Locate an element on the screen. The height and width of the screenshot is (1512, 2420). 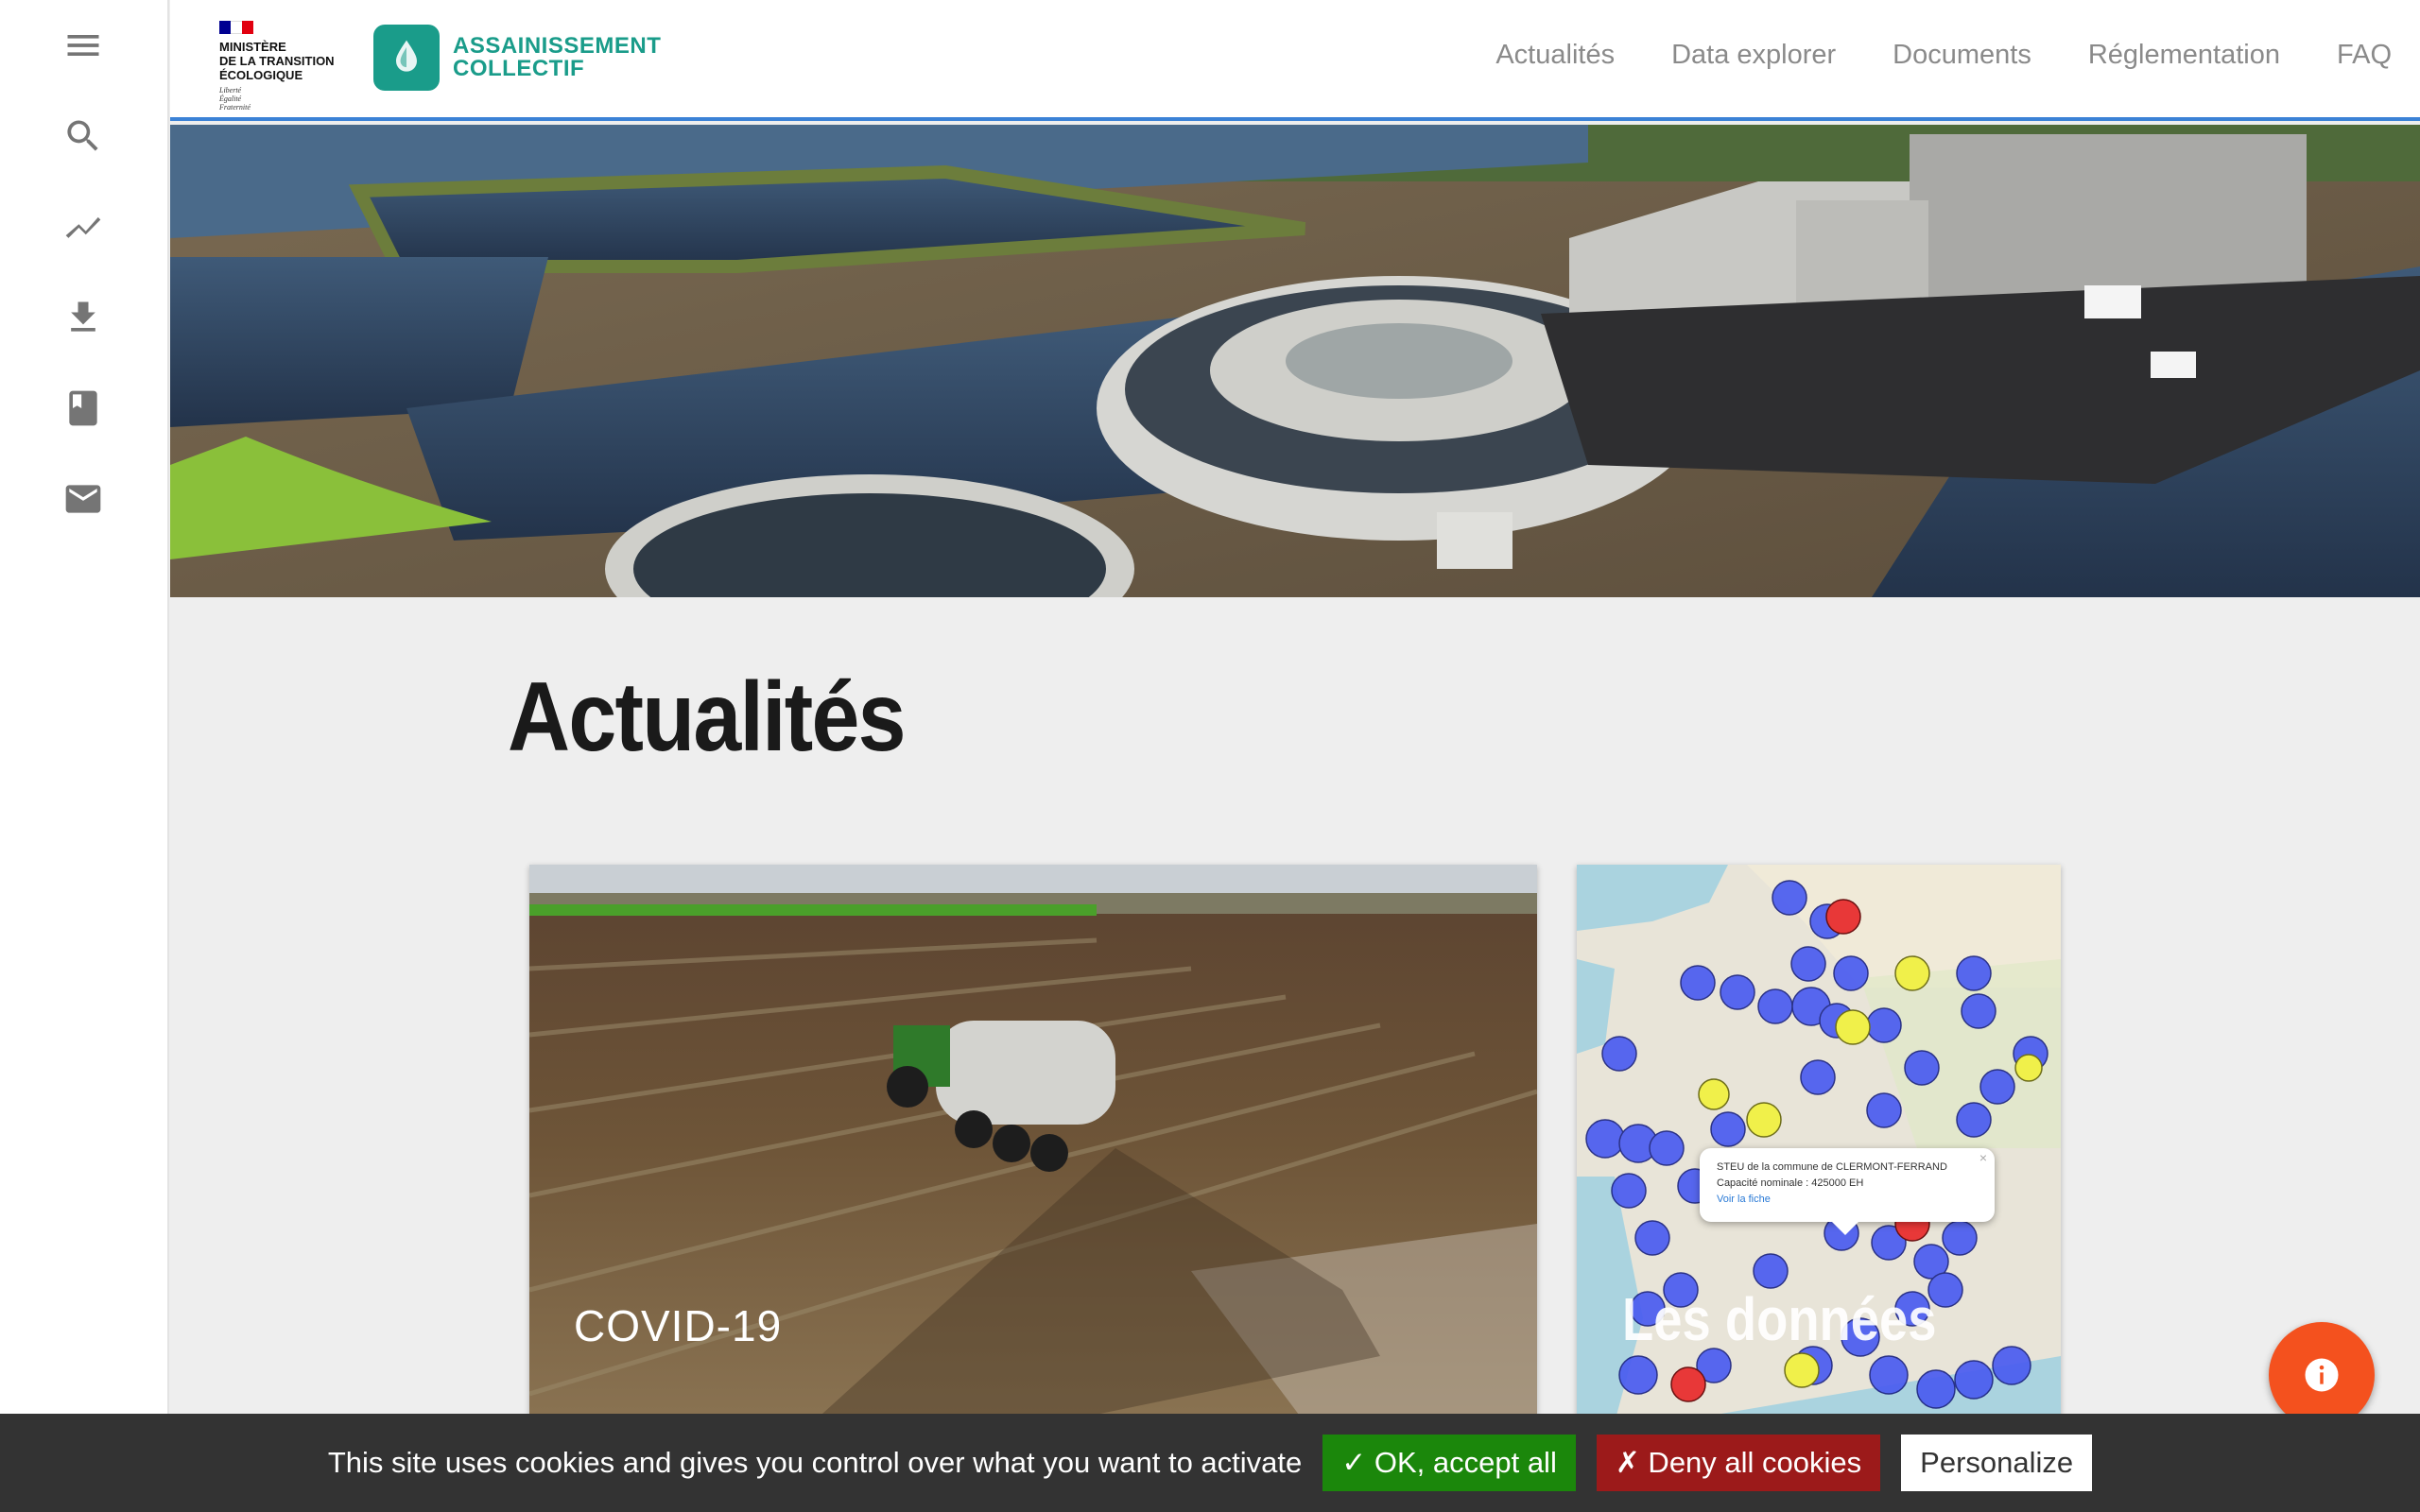
card-title-covid: COVID-19 is located at coordinates (678, 1325).